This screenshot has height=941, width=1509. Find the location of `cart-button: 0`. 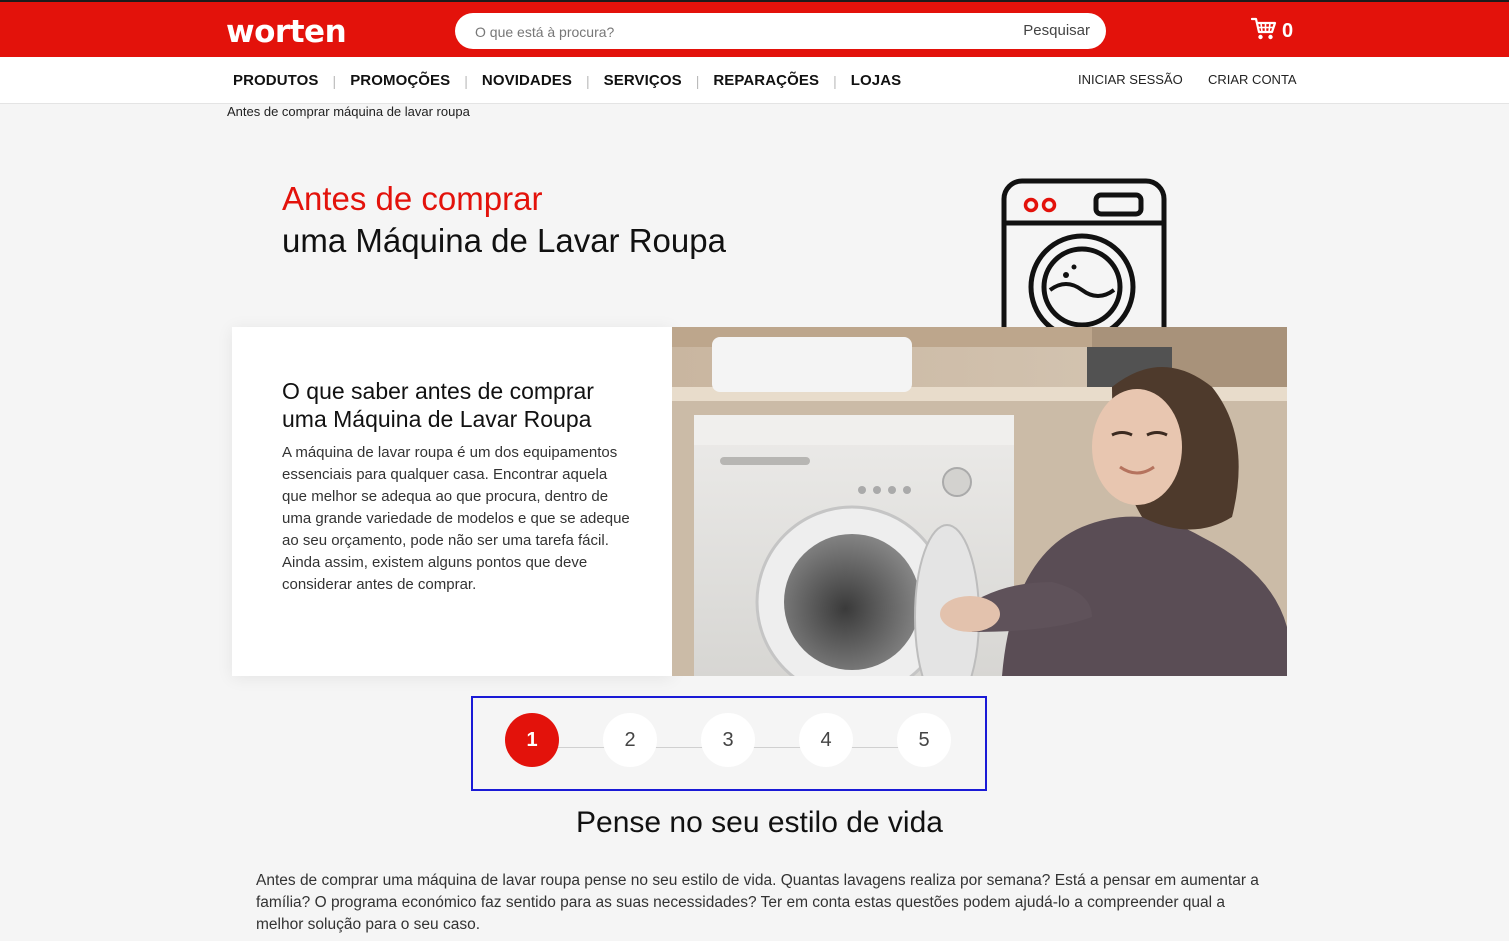

cart-button: 0 is located at coordinates (1272, 31).